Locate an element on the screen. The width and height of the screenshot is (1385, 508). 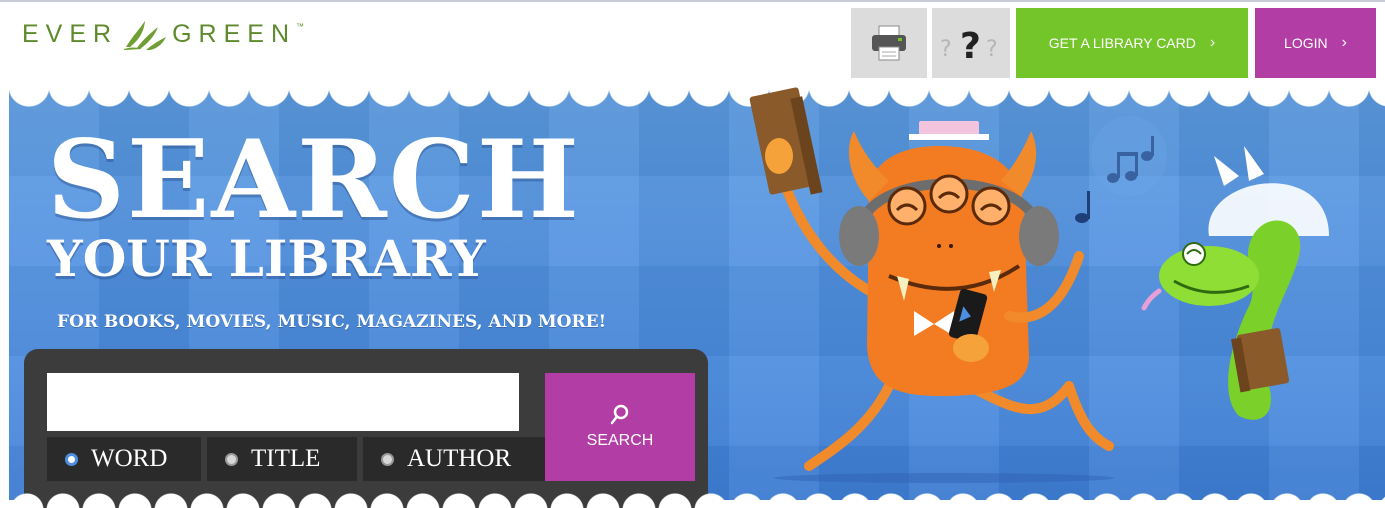
search-type-title: TITLE is located at coordinates (282, 459).